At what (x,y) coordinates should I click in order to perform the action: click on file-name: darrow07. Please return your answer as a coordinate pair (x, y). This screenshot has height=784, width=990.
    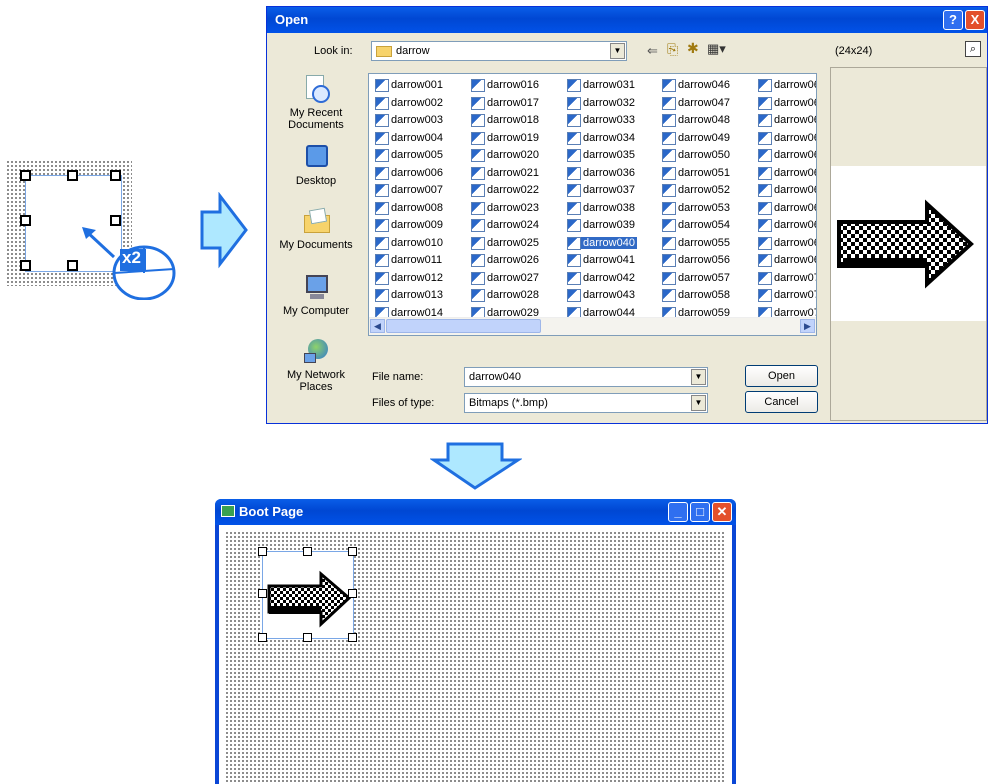
    Looking at the image, I should click on (795, 277).